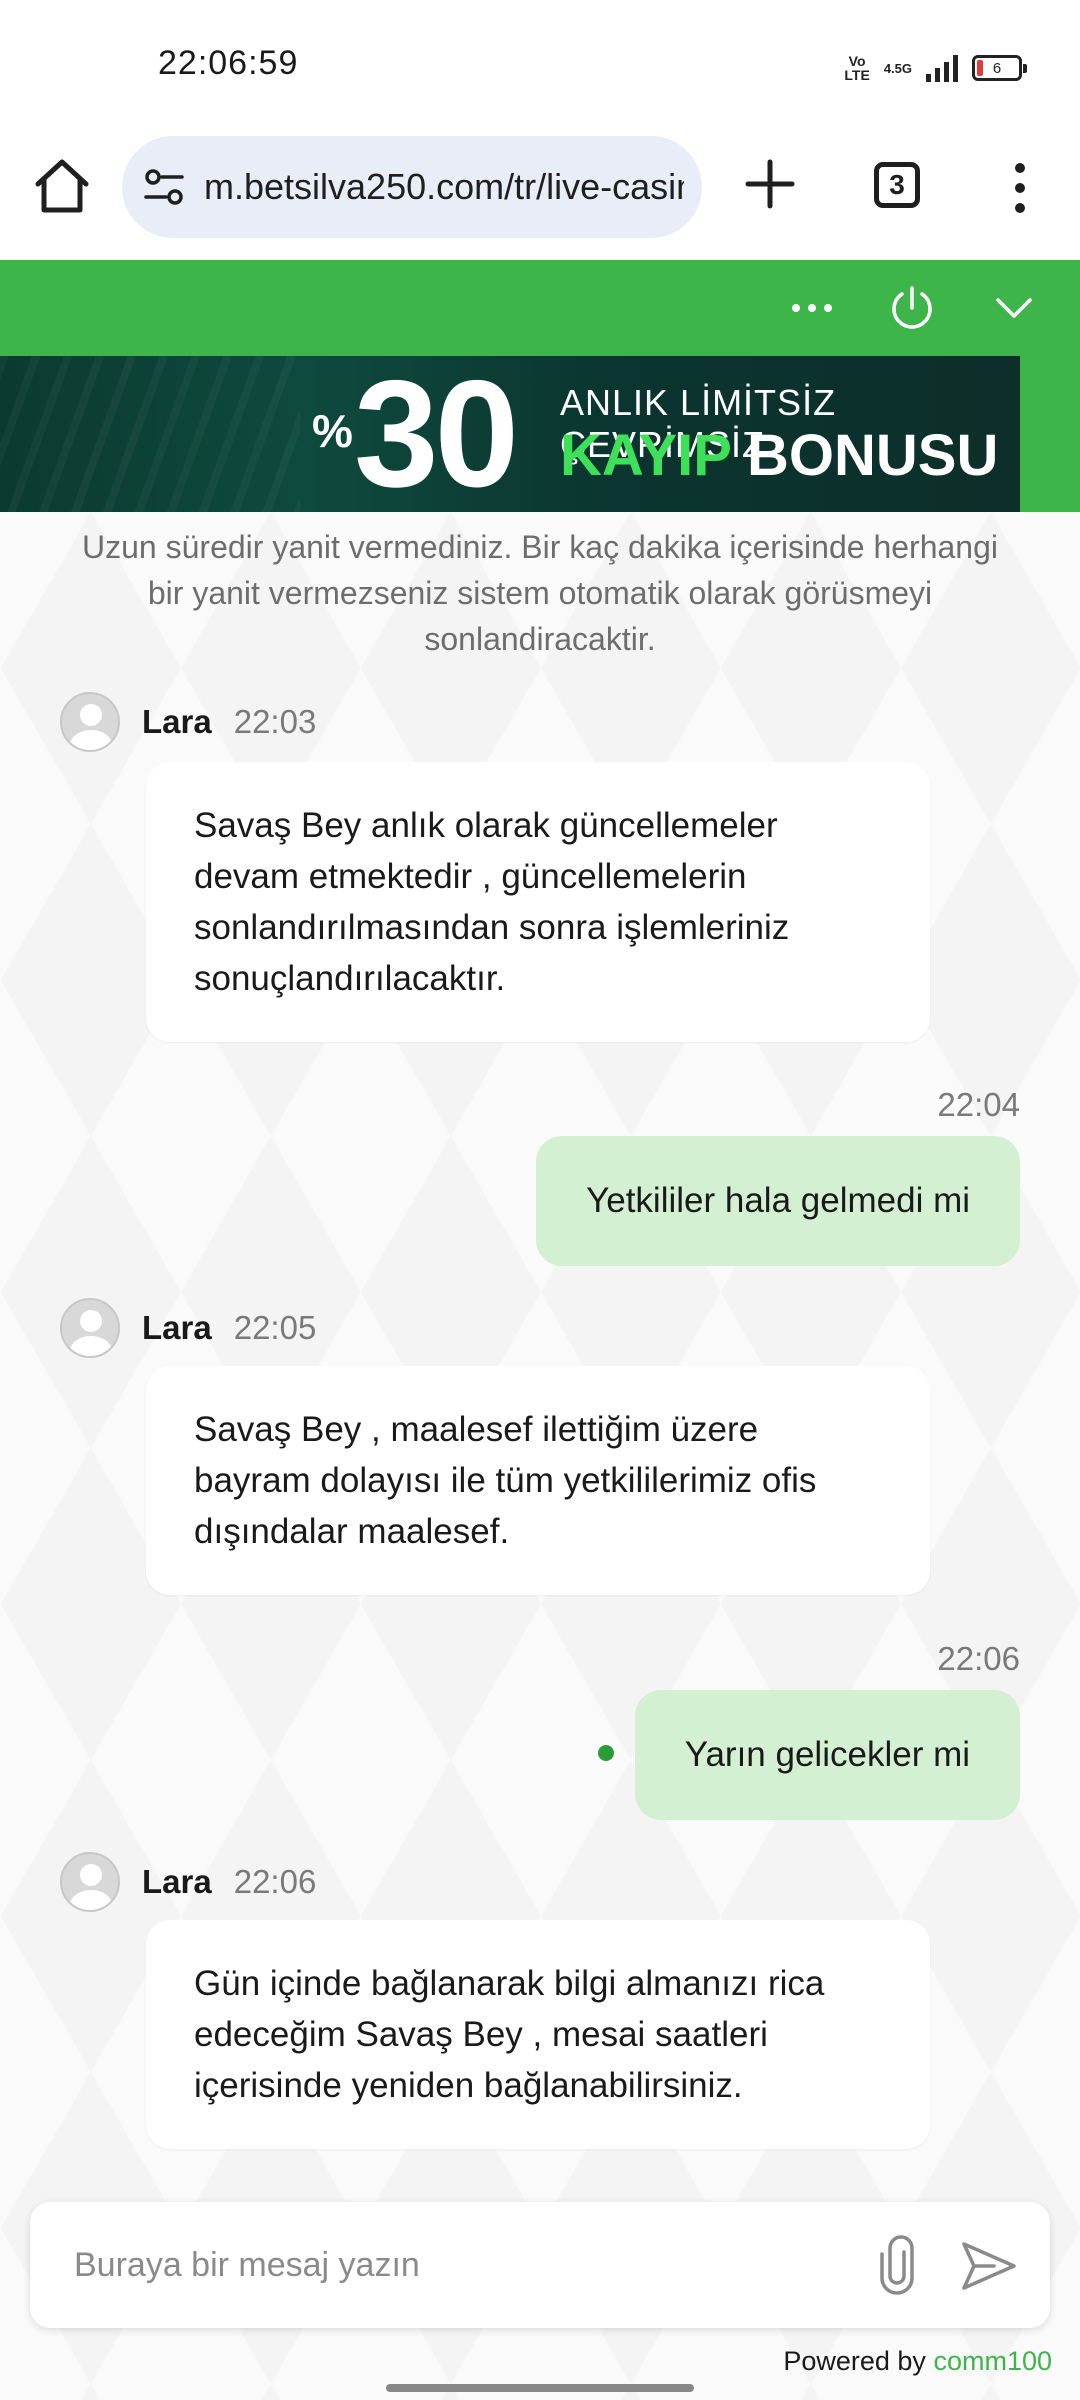  What do you see at coordinates (332, 431) in the screenshot?
I see `banner-percent: %` at bounding box center [332, 431].